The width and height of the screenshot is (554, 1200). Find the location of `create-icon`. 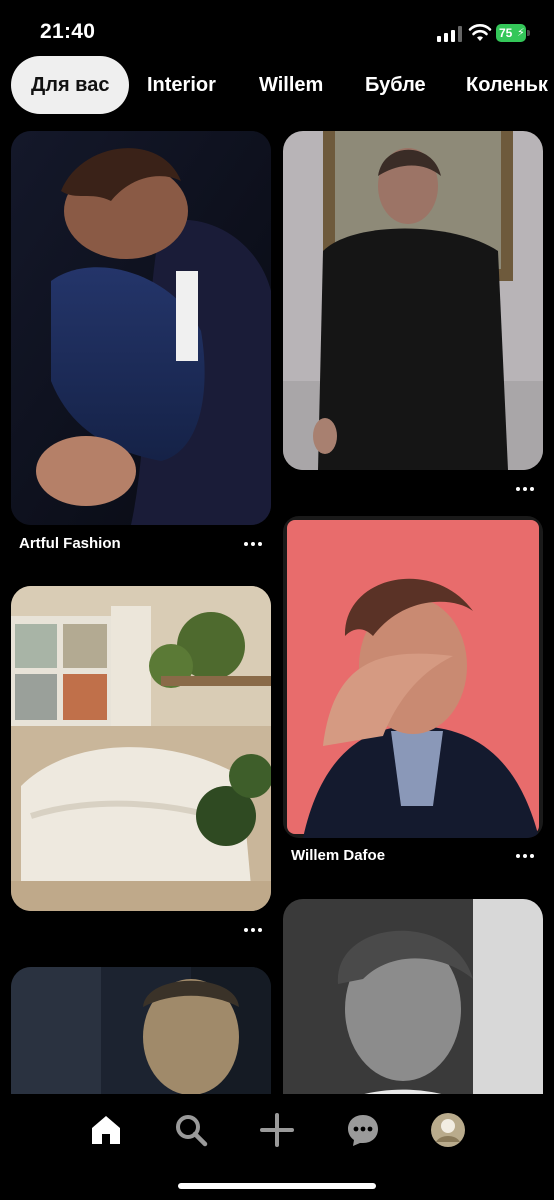

create-icon is located at coordinates (277, 1130).